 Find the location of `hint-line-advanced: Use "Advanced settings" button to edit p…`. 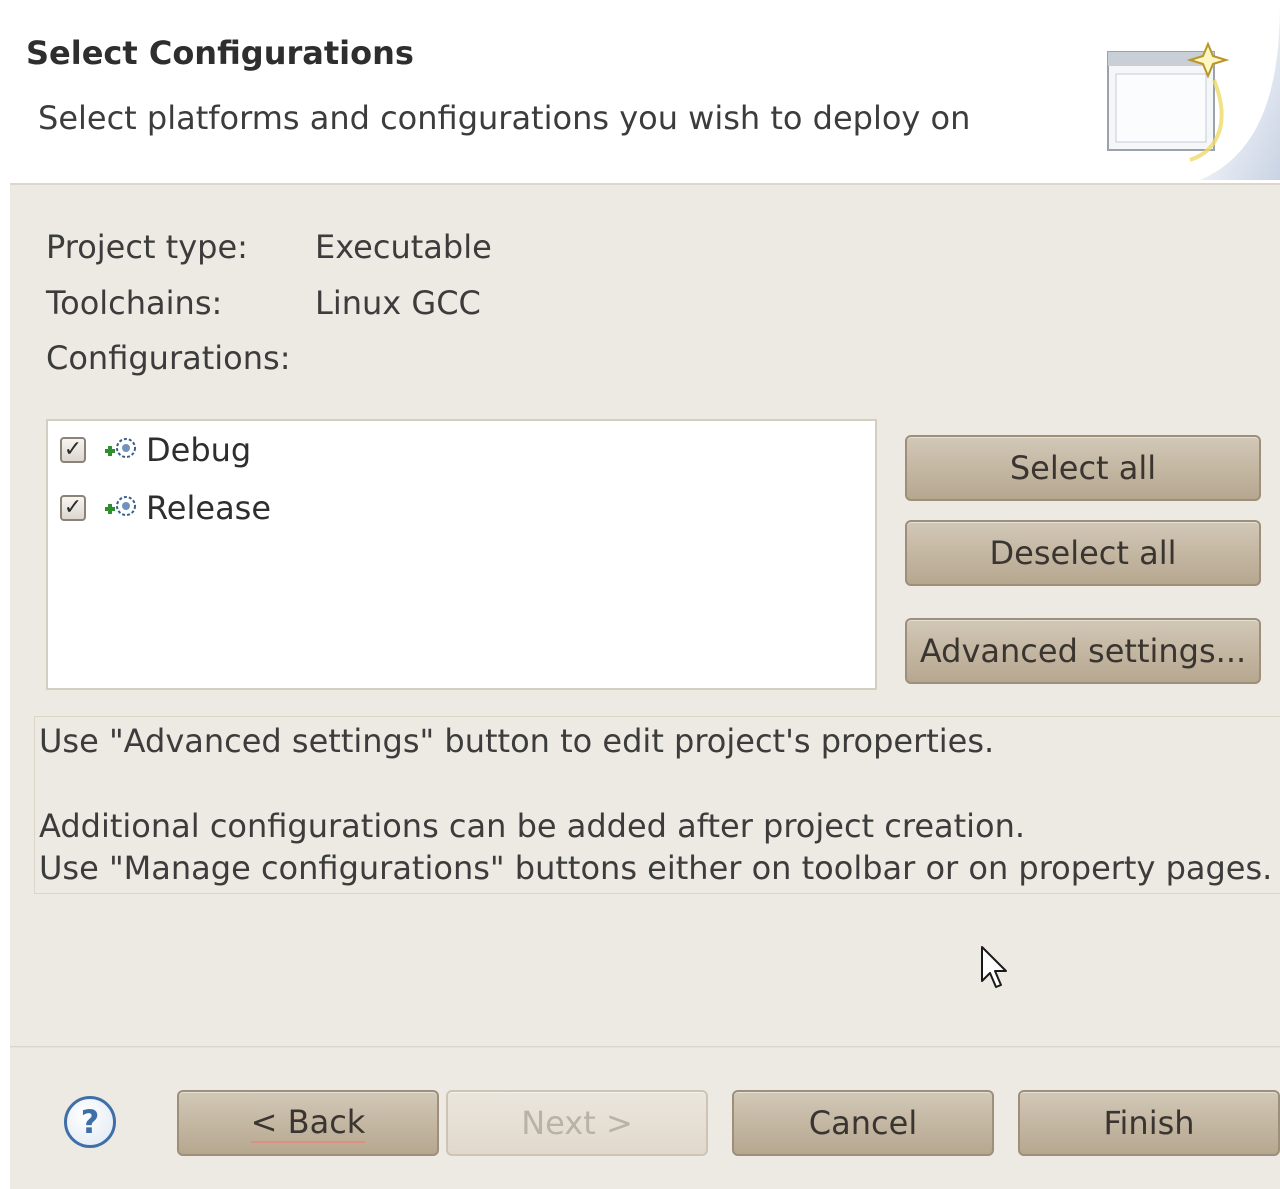

hint-line-advanced: Use "Advanced settings" button to edit p… is located at coordinates (517, 741).